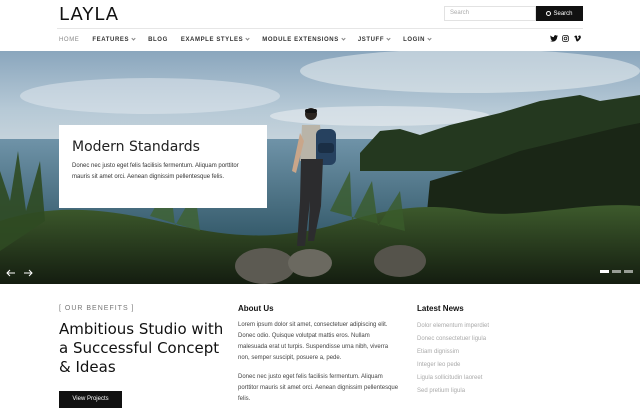 The height and width of the screenshot is (420, 640). I want to click on nav-label: BLOG, so click(158, 39).